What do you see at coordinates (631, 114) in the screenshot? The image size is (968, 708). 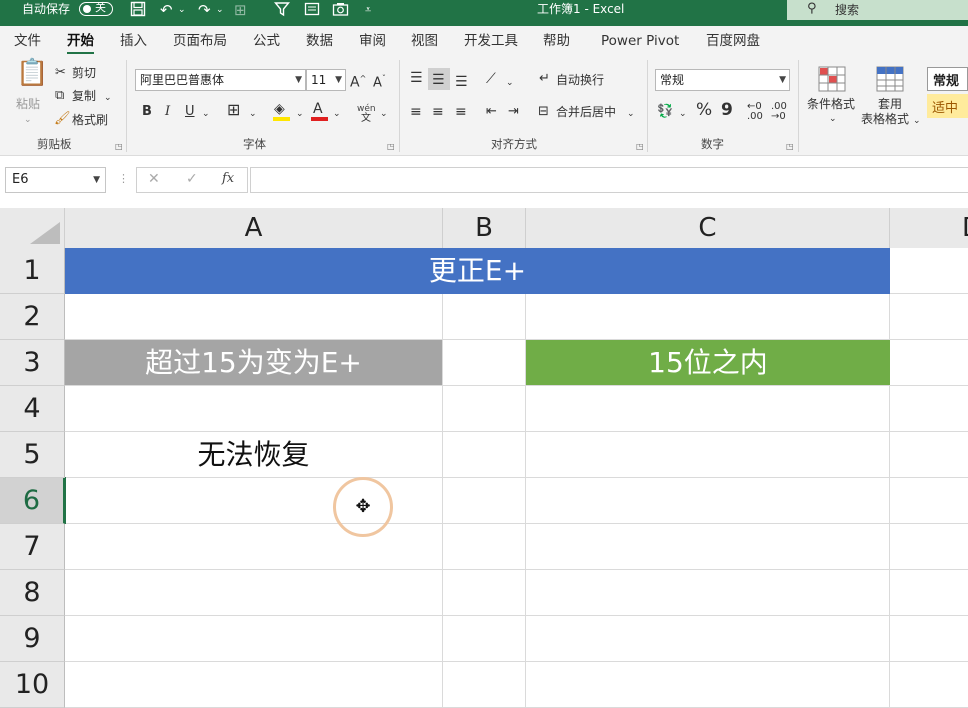 I see `merge-dropdown-icon: ⌄` at bounding box center [631, 114].